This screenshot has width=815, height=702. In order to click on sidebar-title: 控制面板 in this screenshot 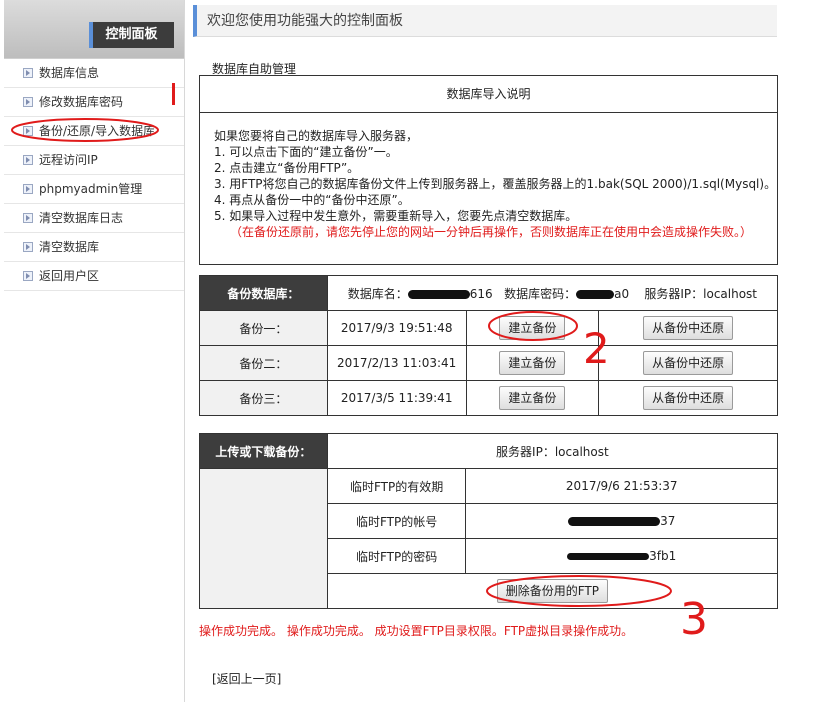, I will do `click(131, 35)`.